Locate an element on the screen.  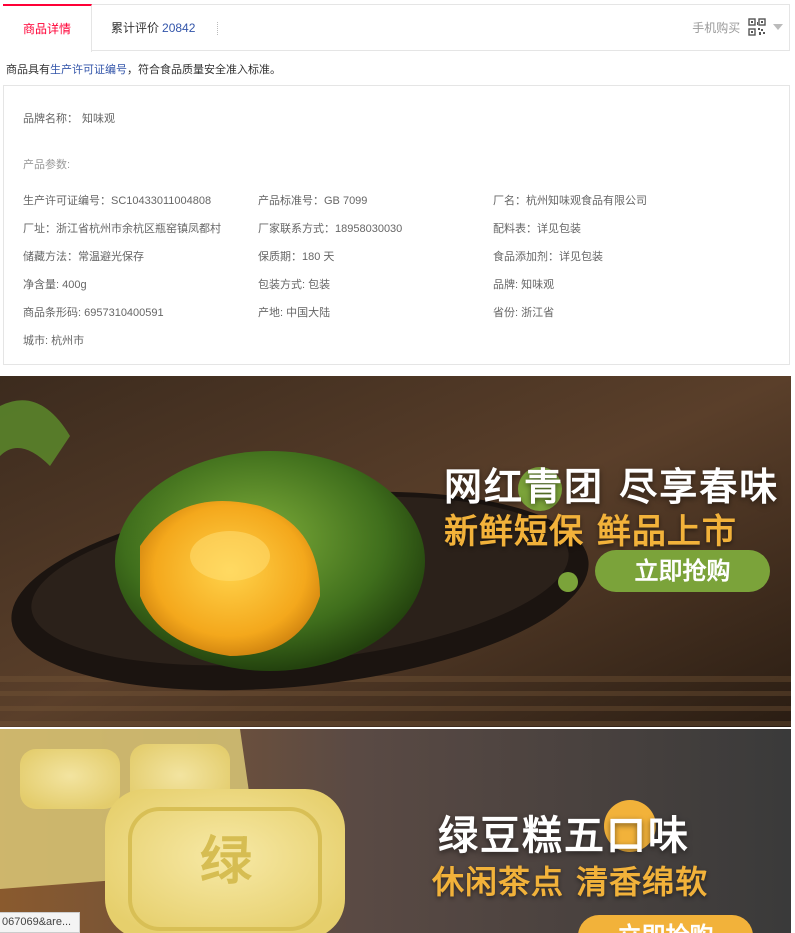
license-notice: 商品具有生产许可证编号，符合食品质量安全准入标准。 is located at coordinates (143, 69).